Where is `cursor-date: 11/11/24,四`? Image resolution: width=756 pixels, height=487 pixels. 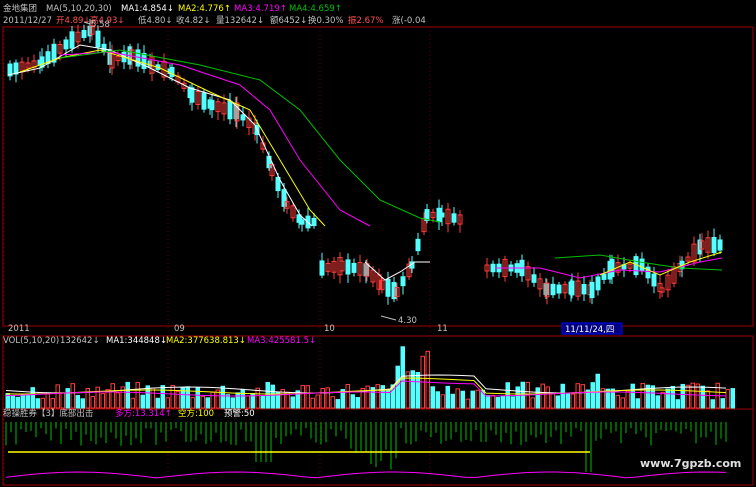 cursor-date: 11/11/24,四 is located at coordinates (589, 330).